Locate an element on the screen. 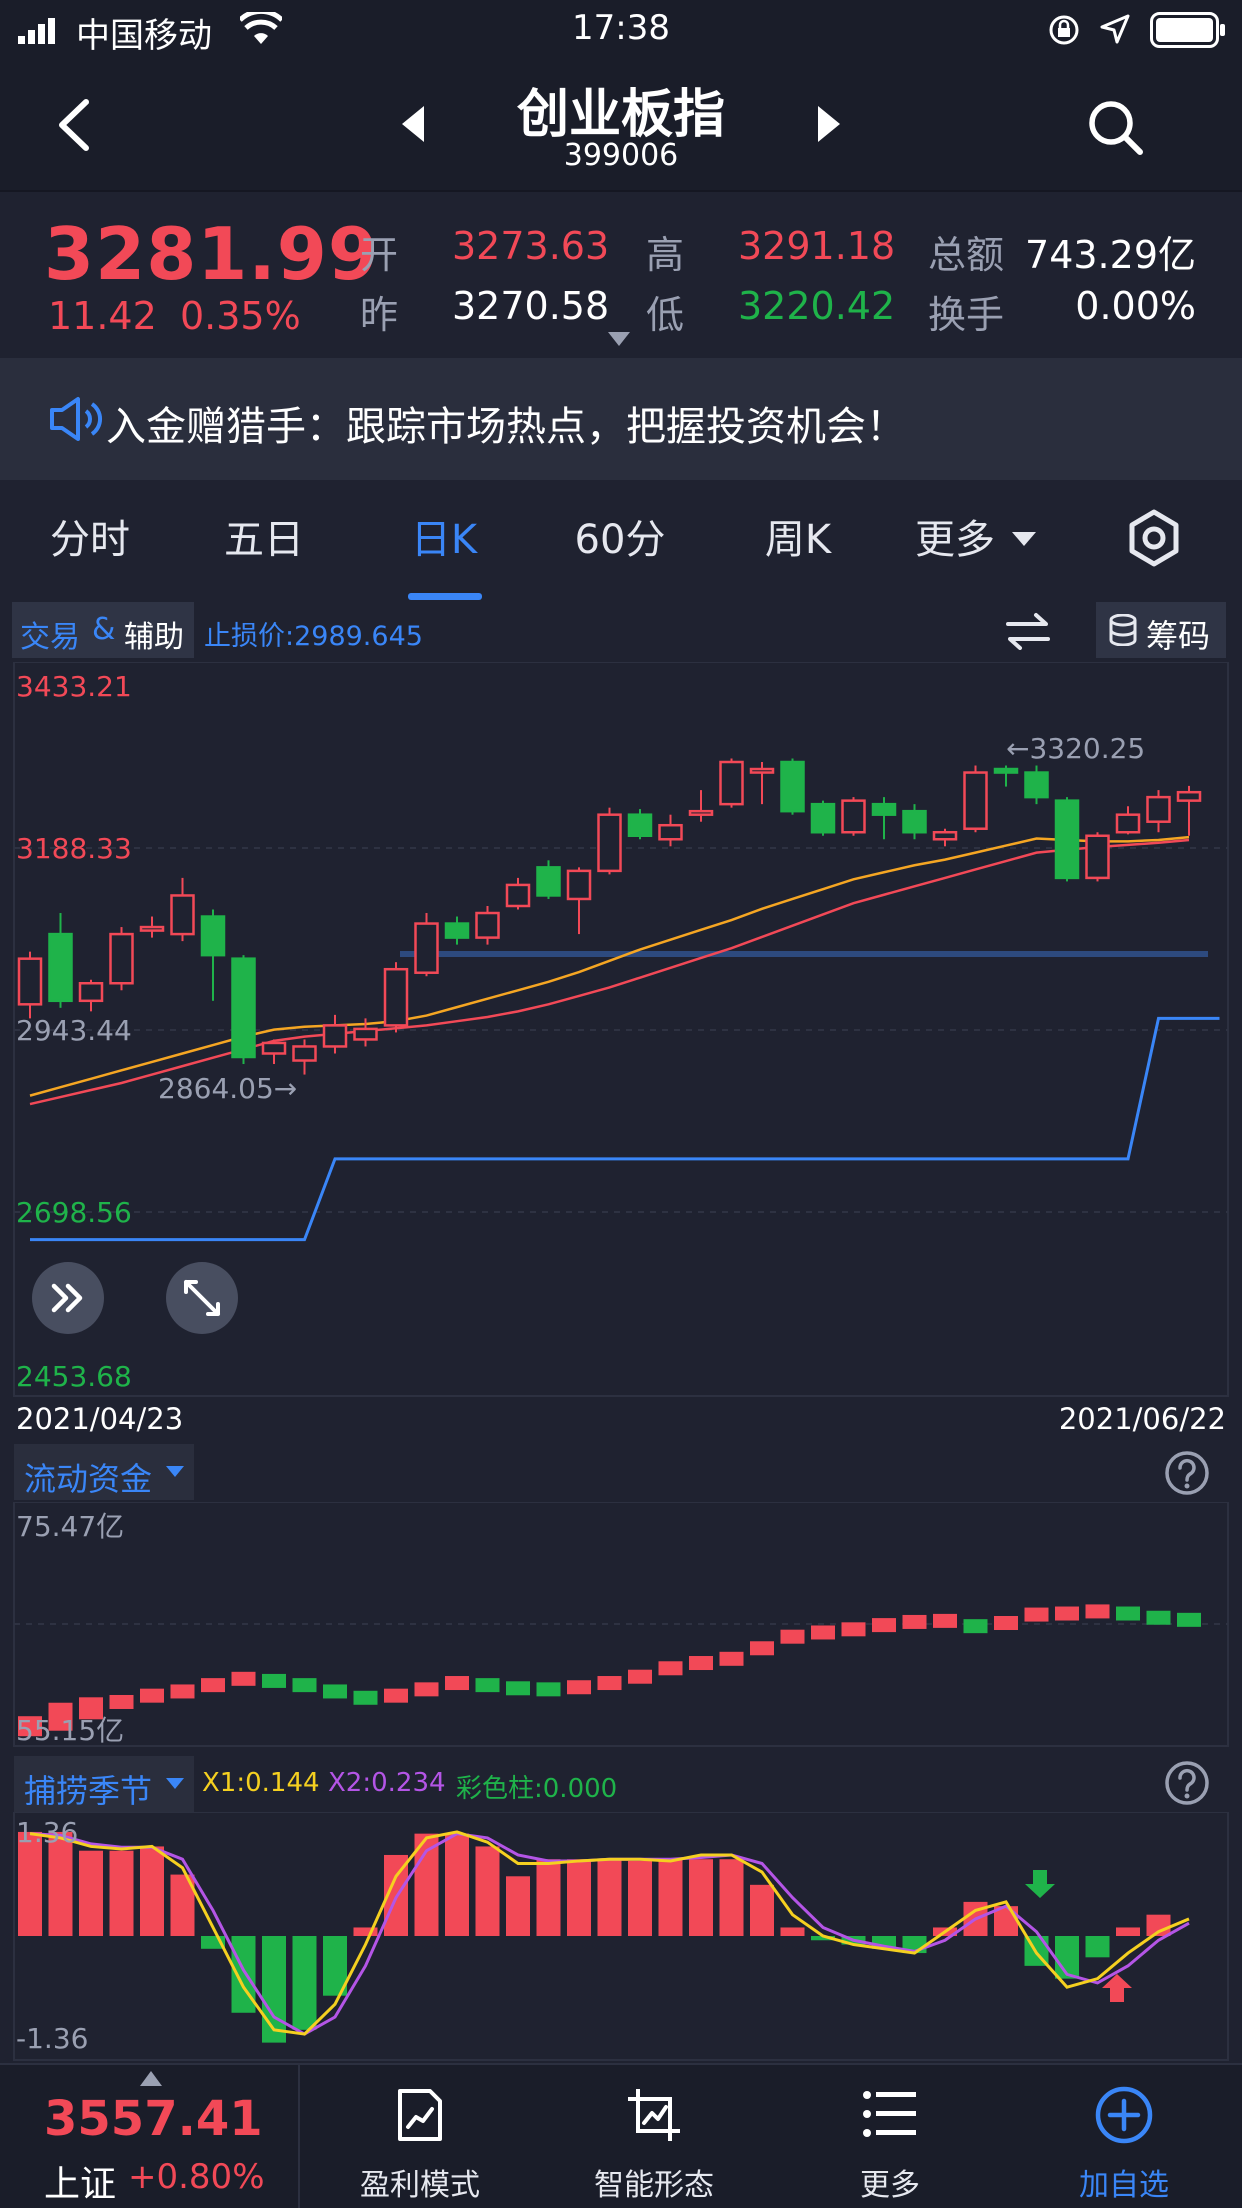 The image size is (1242, 2208). tab-more: 更多 is located at coordinates (955, 540).